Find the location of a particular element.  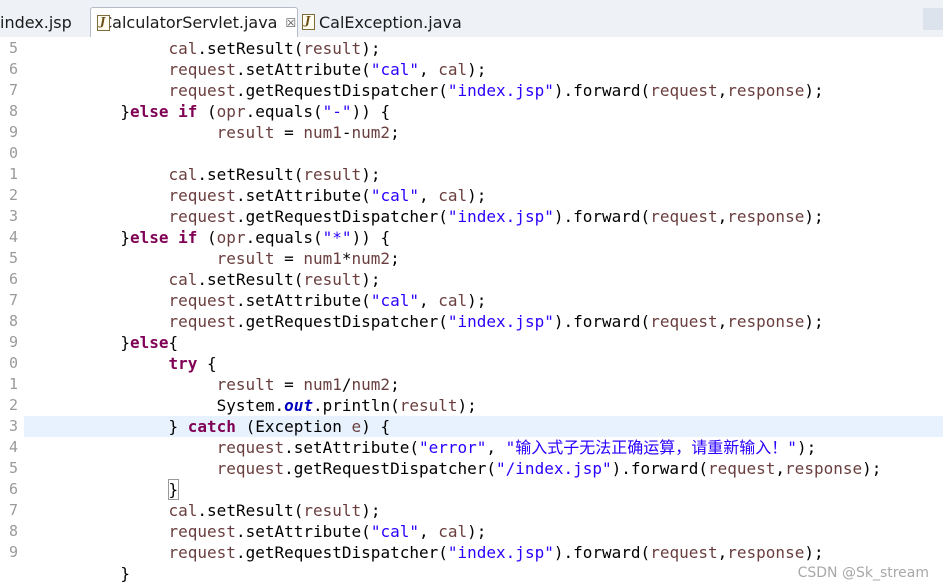

tab-index-jsp: index.jsp is located at coordinates (43, 22).